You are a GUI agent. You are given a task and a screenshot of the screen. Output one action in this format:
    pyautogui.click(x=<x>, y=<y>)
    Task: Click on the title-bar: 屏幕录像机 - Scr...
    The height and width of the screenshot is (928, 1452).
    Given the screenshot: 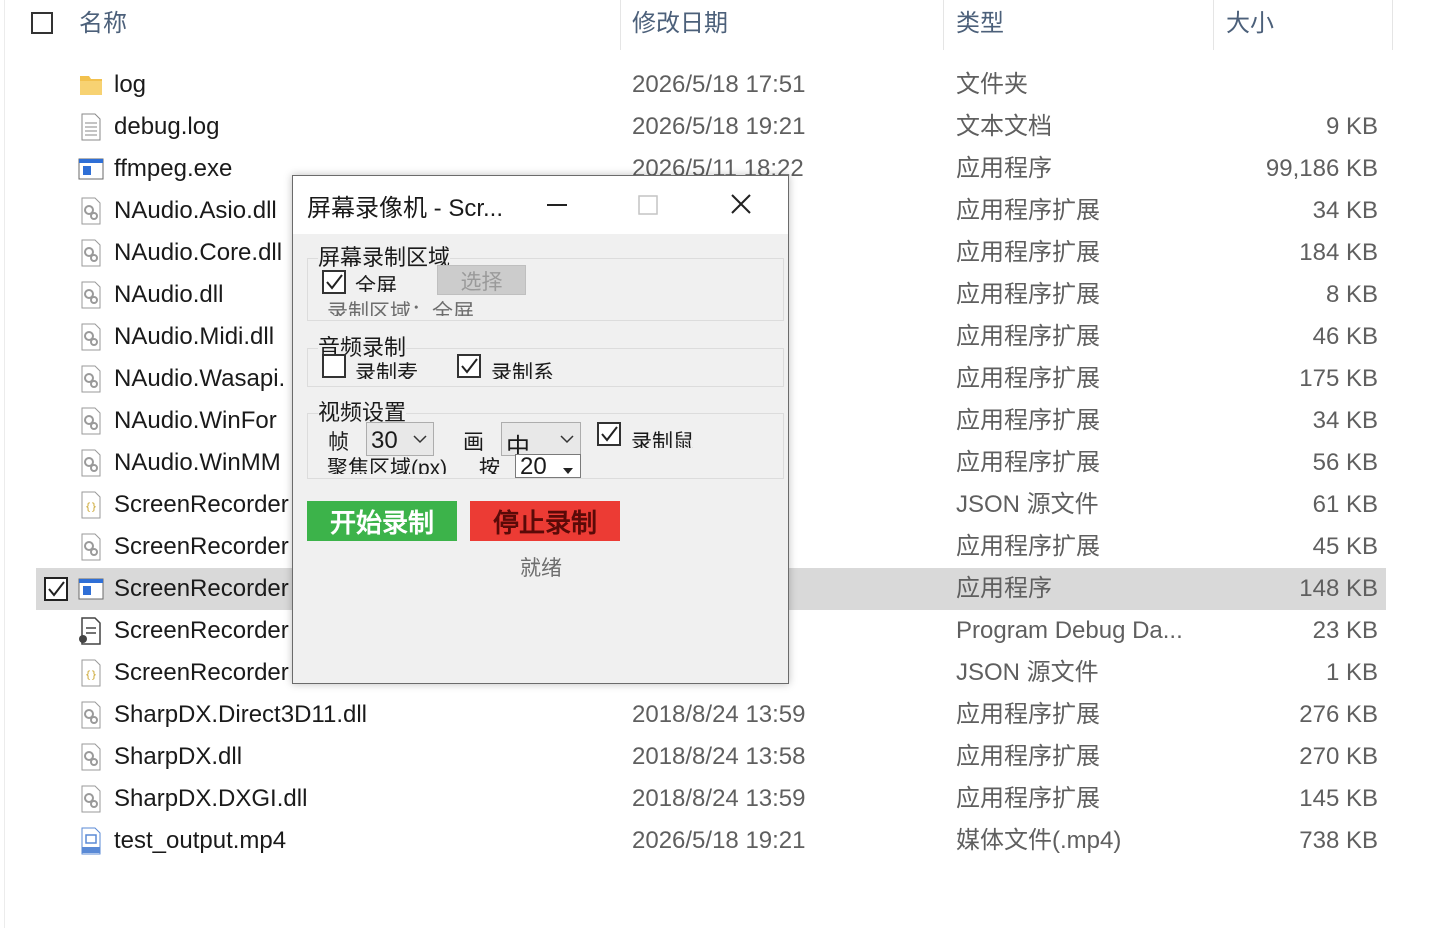 What is the action you would take?
    pyautogui.click(x=540, y=205)
    